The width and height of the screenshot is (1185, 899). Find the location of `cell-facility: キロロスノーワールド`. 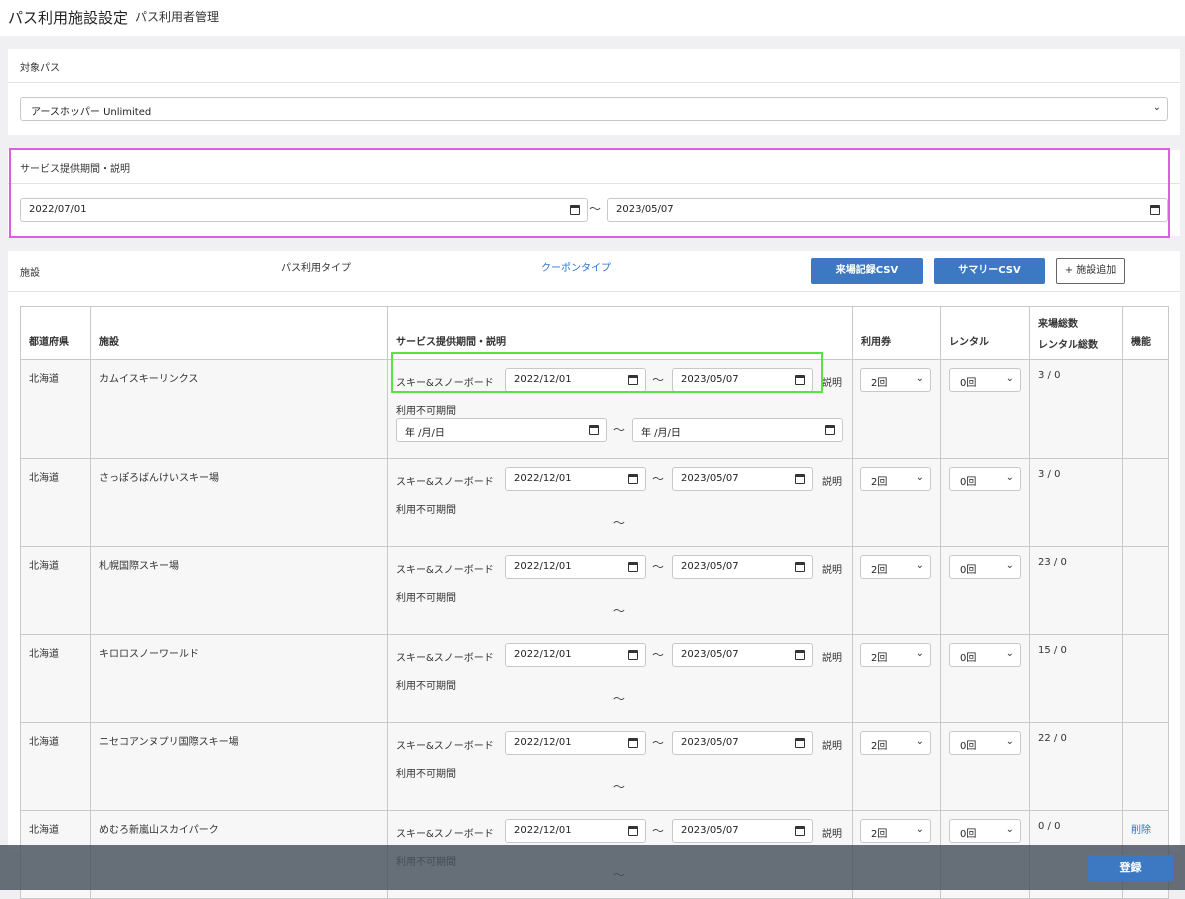

cell-facility: キロロスノーワールド is located at coordinates (239, 678).